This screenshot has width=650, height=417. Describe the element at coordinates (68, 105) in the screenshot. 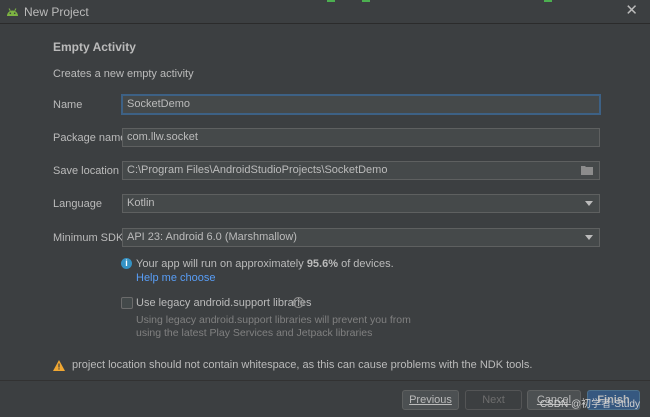

I see `name-label: Name` at that location.